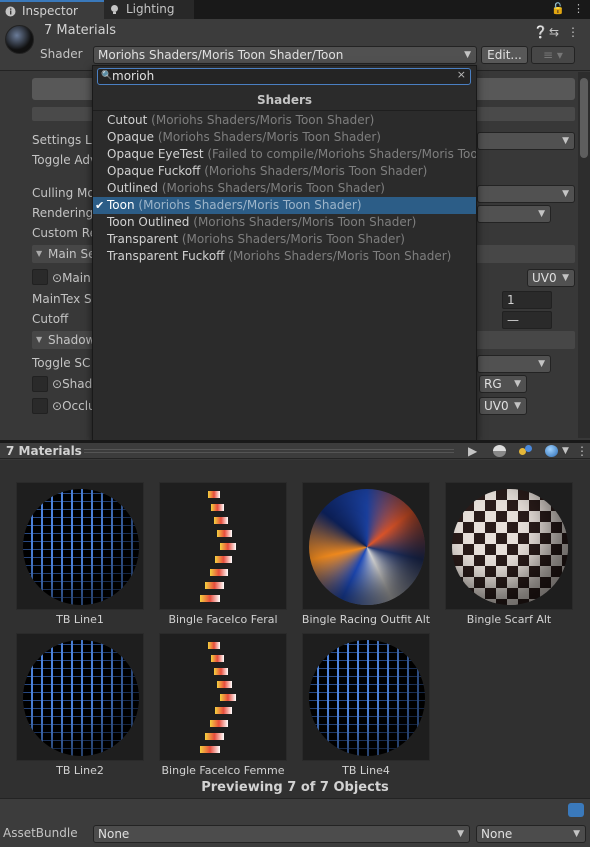 Image resolution: width=590 pixels, height=847 pixels. Describe the element at coordinates (148, 222) in the screenshot. I see `shader-option-name: Toon Outlined` at that location.